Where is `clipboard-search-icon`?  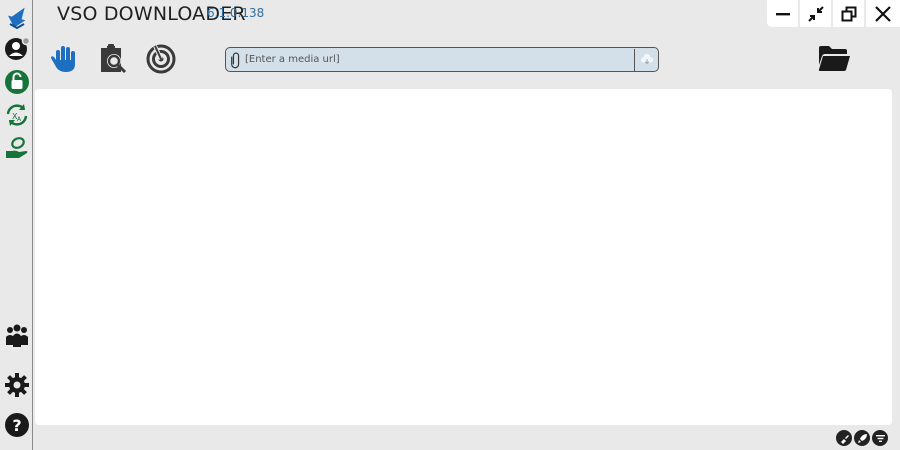
clipboard-search-icon is located at coordinates (114, 59).